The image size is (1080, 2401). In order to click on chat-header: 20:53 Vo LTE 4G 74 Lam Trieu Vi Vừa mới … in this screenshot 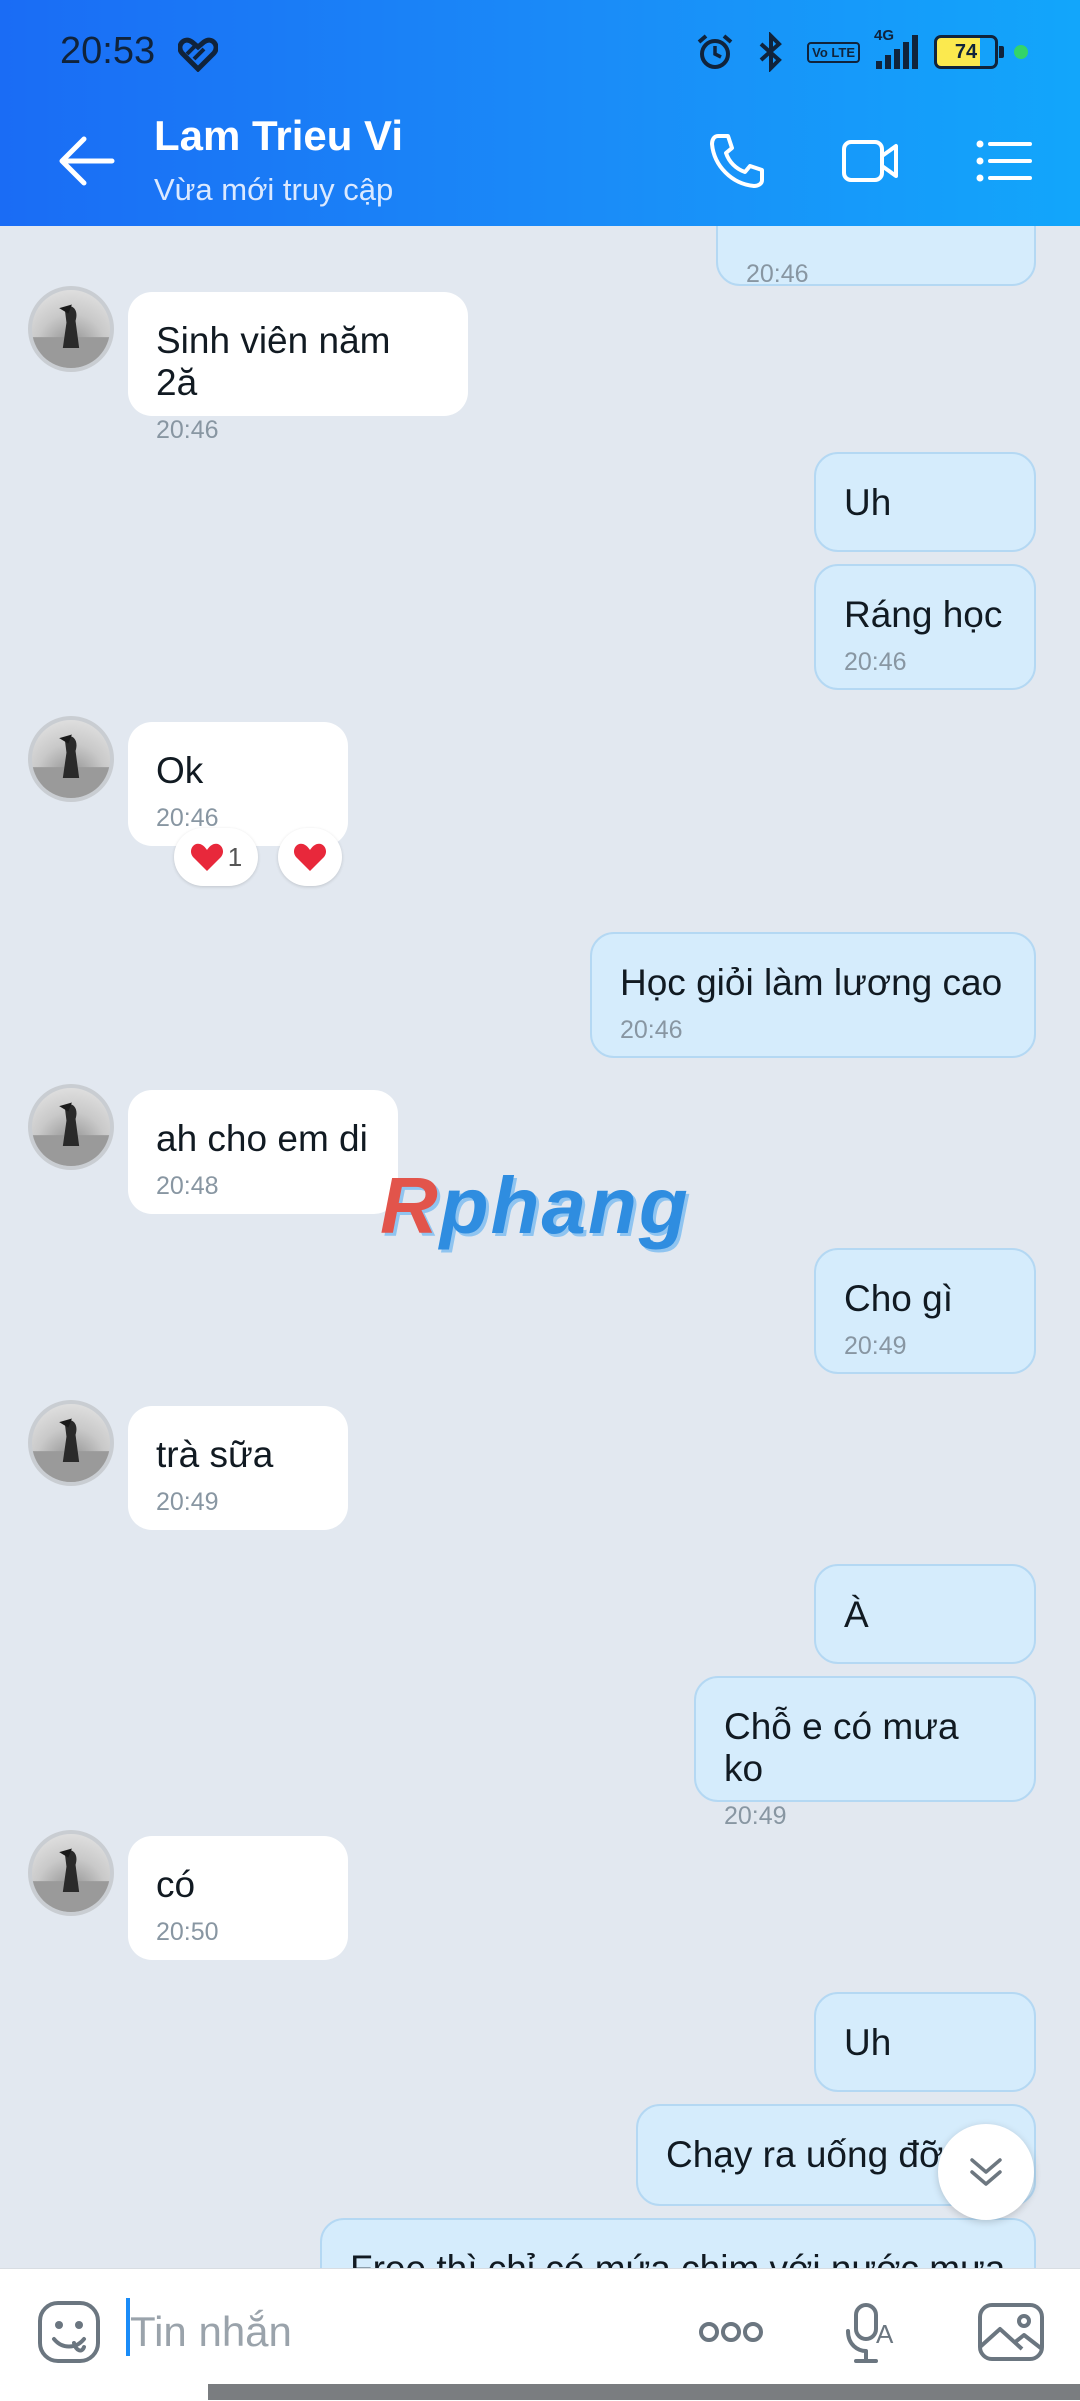, I will do `click(540, 113)`.